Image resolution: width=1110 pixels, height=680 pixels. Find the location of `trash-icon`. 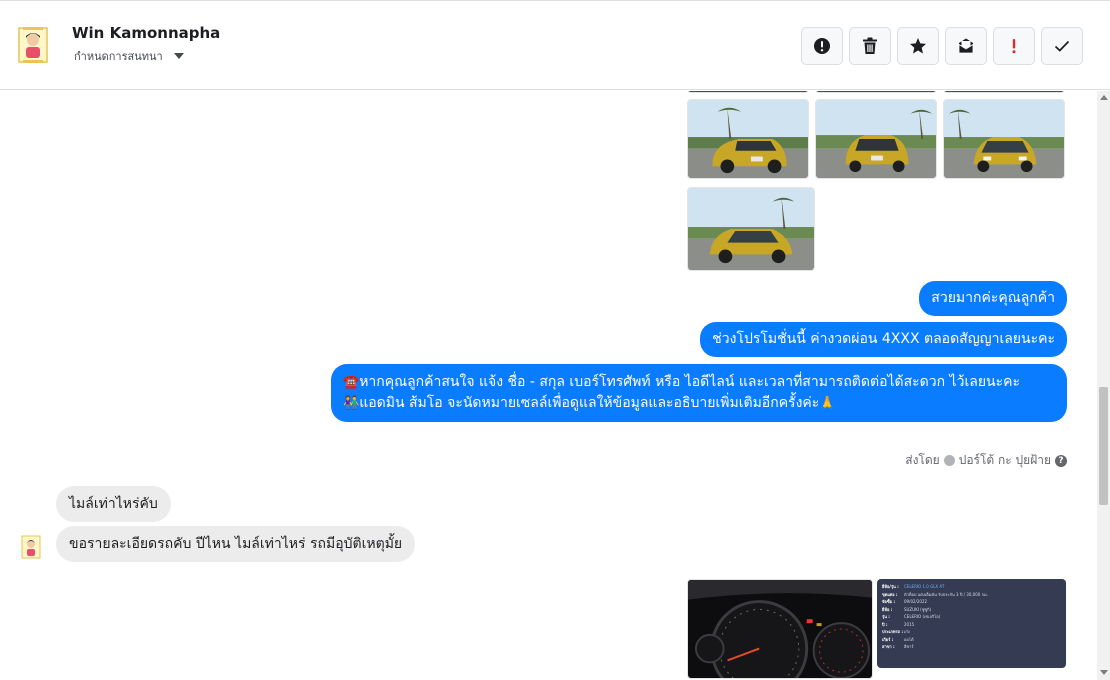

trash-icon is located at coordinates (870, 45).